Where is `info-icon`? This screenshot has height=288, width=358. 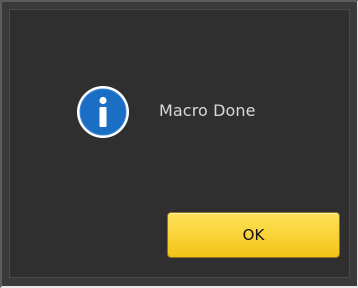 info-icon is located at coordinates (103, 112).